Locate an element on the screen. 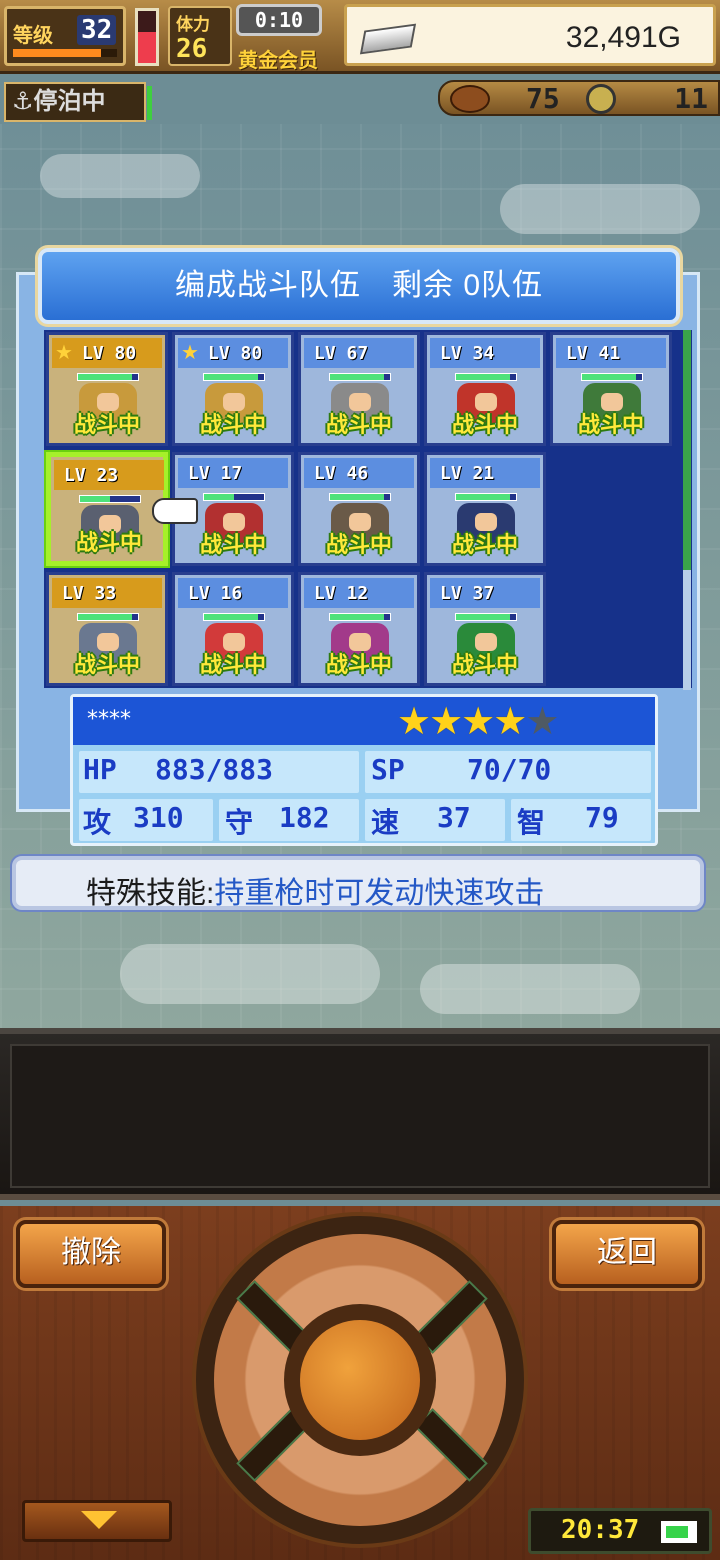 The image size is (720, 1560). docked-status: ⚓停泊中 is located at coordinates (78, 102).